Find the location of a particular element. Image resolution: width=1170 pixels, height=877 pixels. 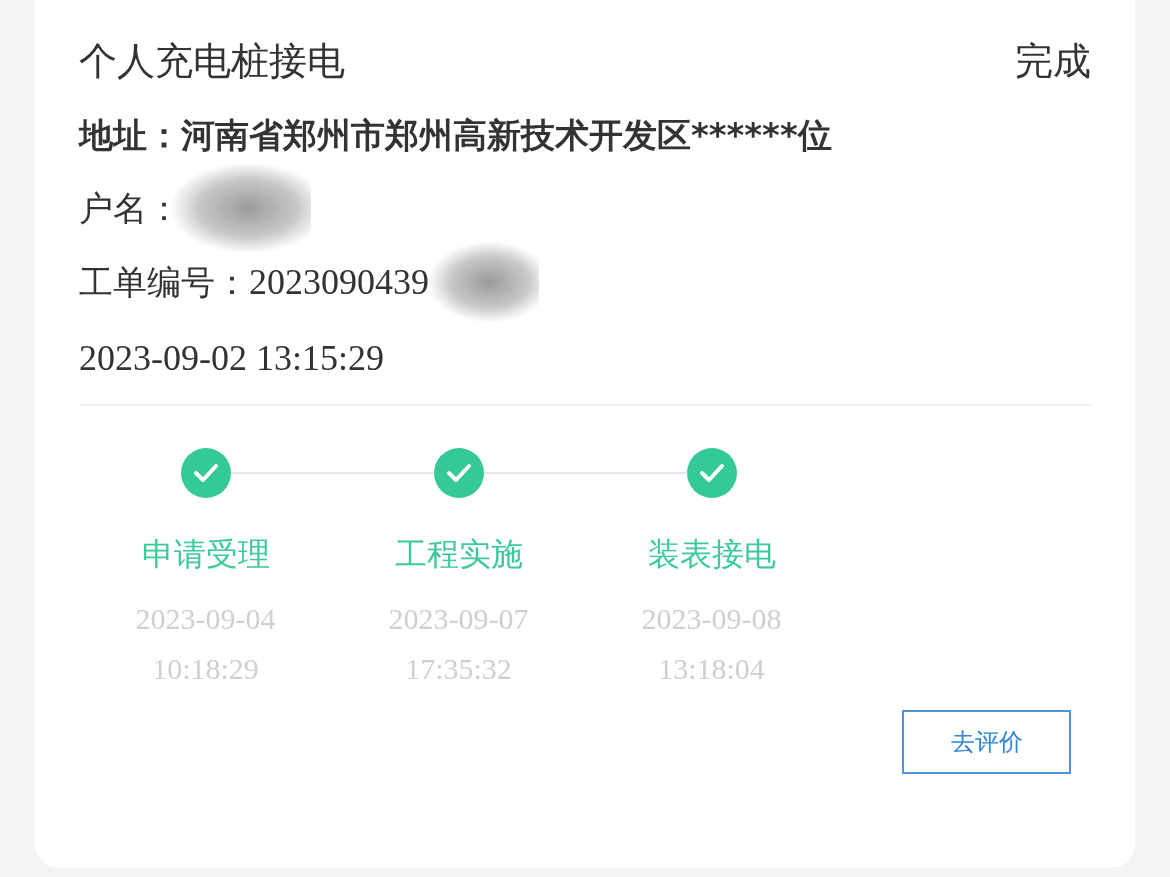

step-label: 工程实施 is located at coordinates (458, 554).